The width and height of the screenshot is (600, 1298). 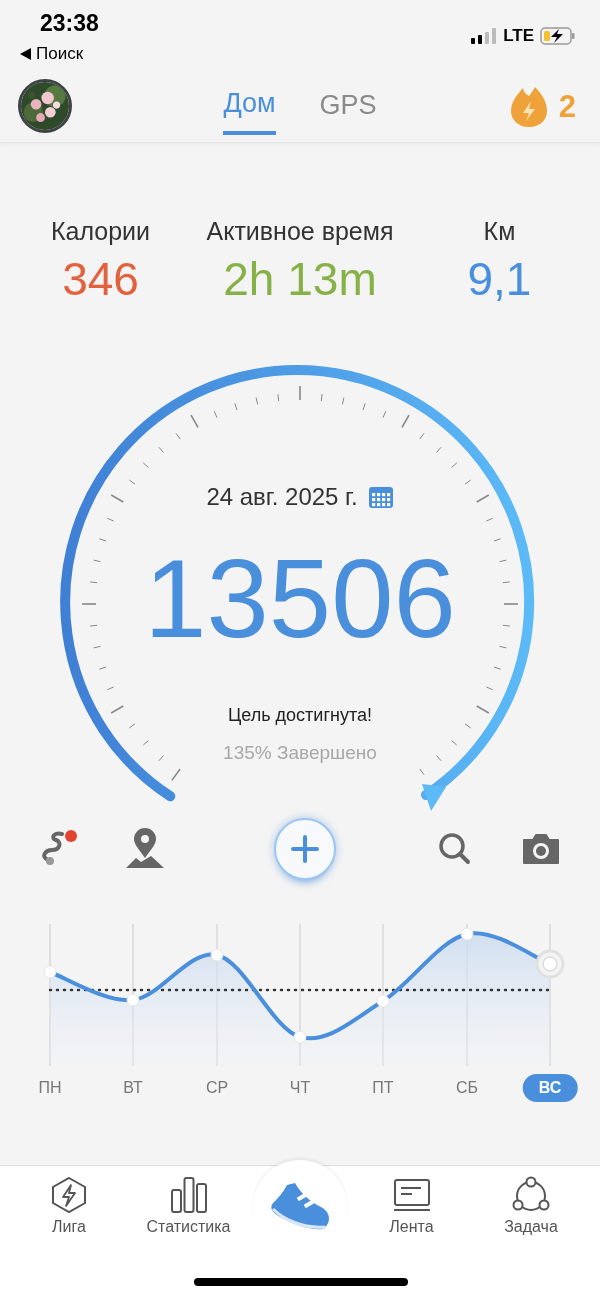 I want to click on nav-tab: Лига, so click(x=69, y=1206).